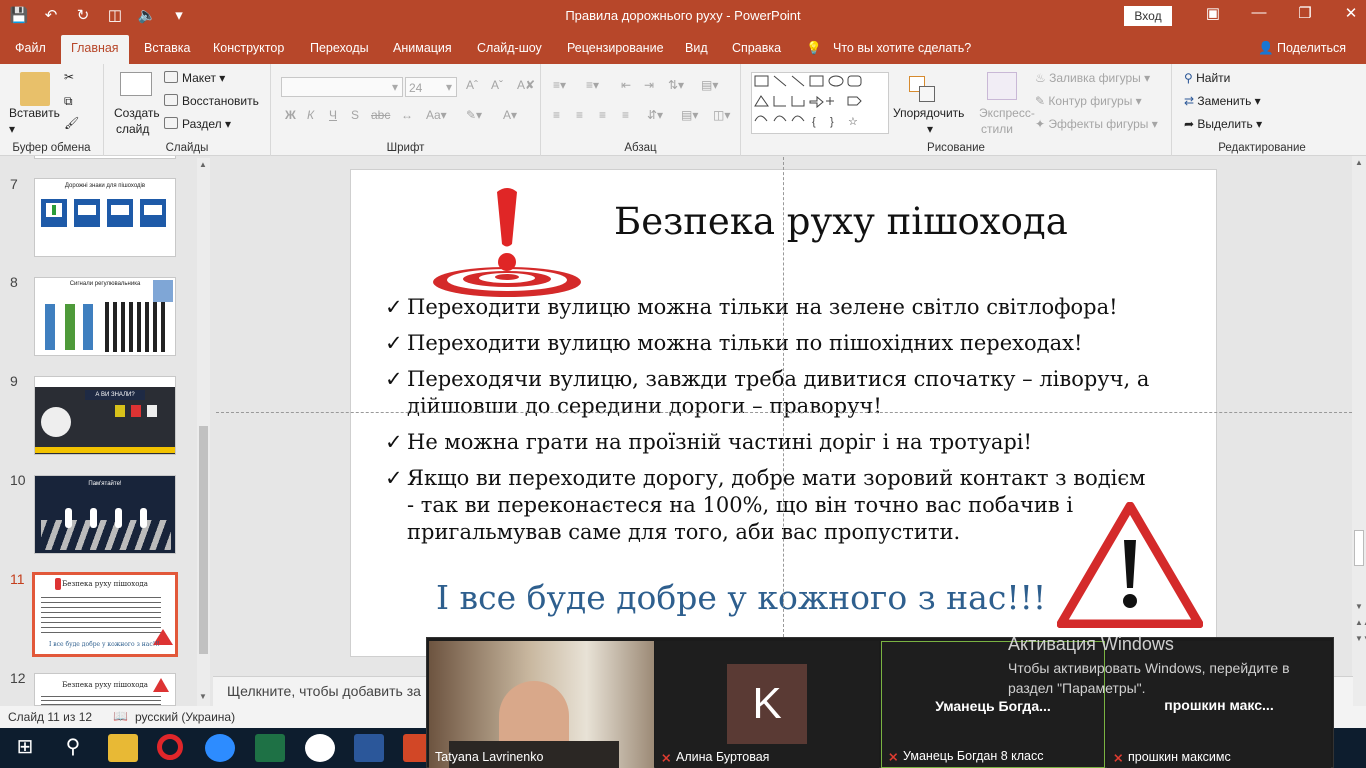  Describe the element at coordinates (1222, 101) in the screenshot. I see `replace-button: ⇄ Заменить ▾` at that location.